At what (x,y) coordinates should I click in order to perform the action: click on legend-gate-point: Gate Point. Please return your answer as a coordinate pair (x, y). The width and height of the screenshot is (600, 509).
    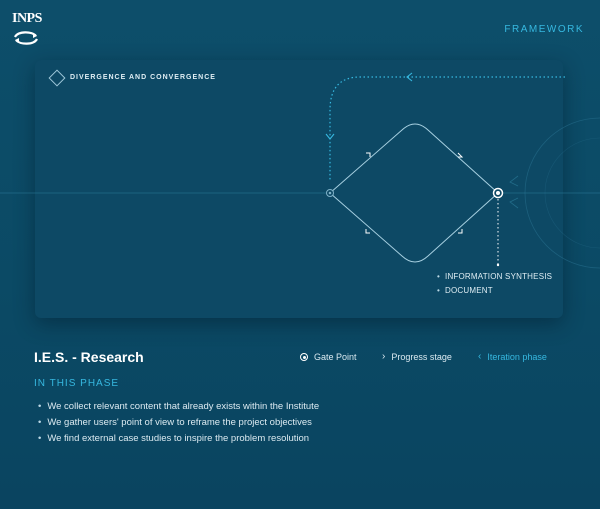
    Looking at the image, I should click on (328, 357).